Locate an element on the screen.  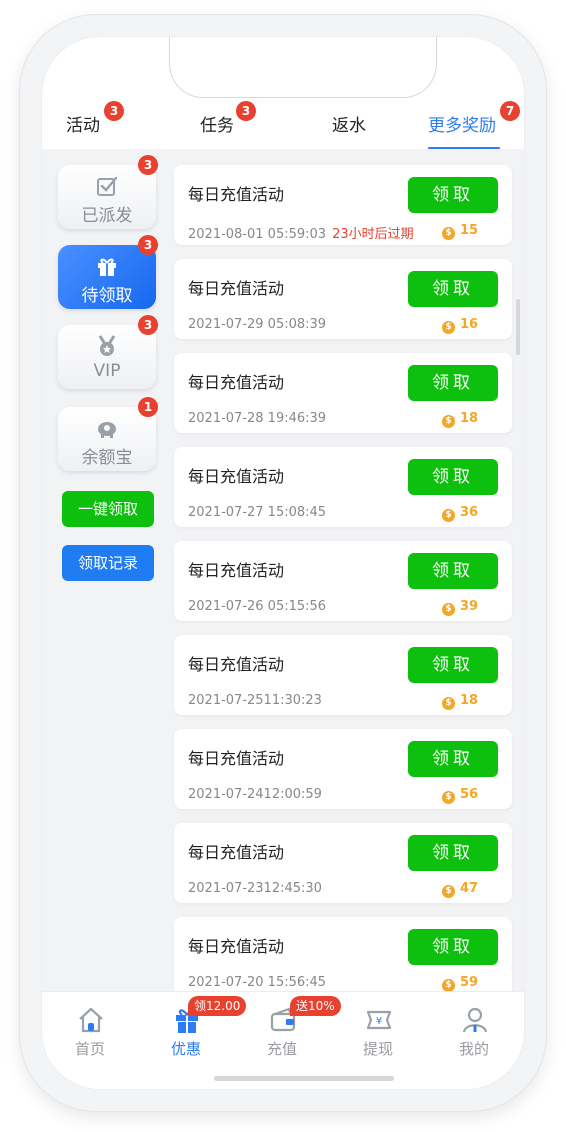
nav-recharge: 充值 送10% is located at coordinates (287, 1027).